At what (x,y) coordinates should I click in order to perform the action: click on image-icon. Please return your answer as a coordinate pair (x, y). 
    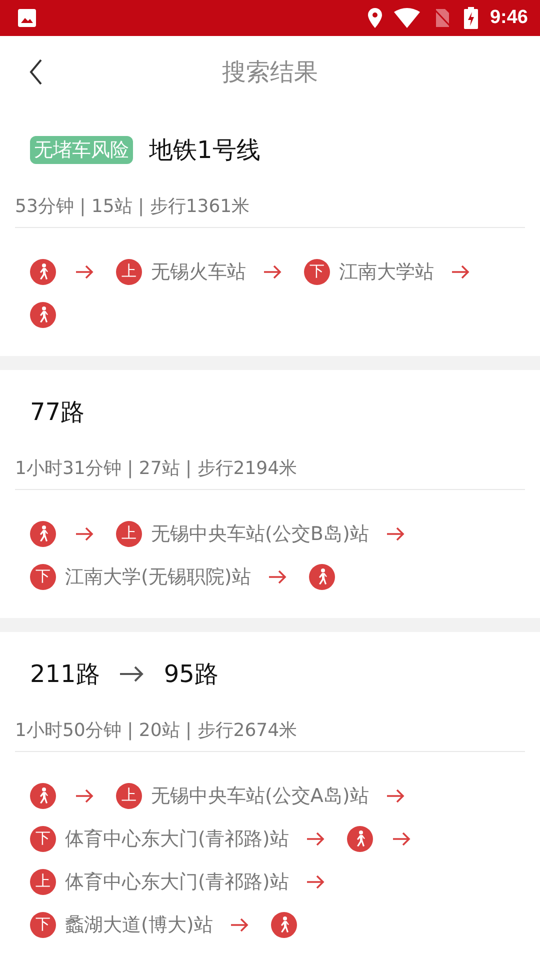
    Looking at the image, I should click on (27, 18).